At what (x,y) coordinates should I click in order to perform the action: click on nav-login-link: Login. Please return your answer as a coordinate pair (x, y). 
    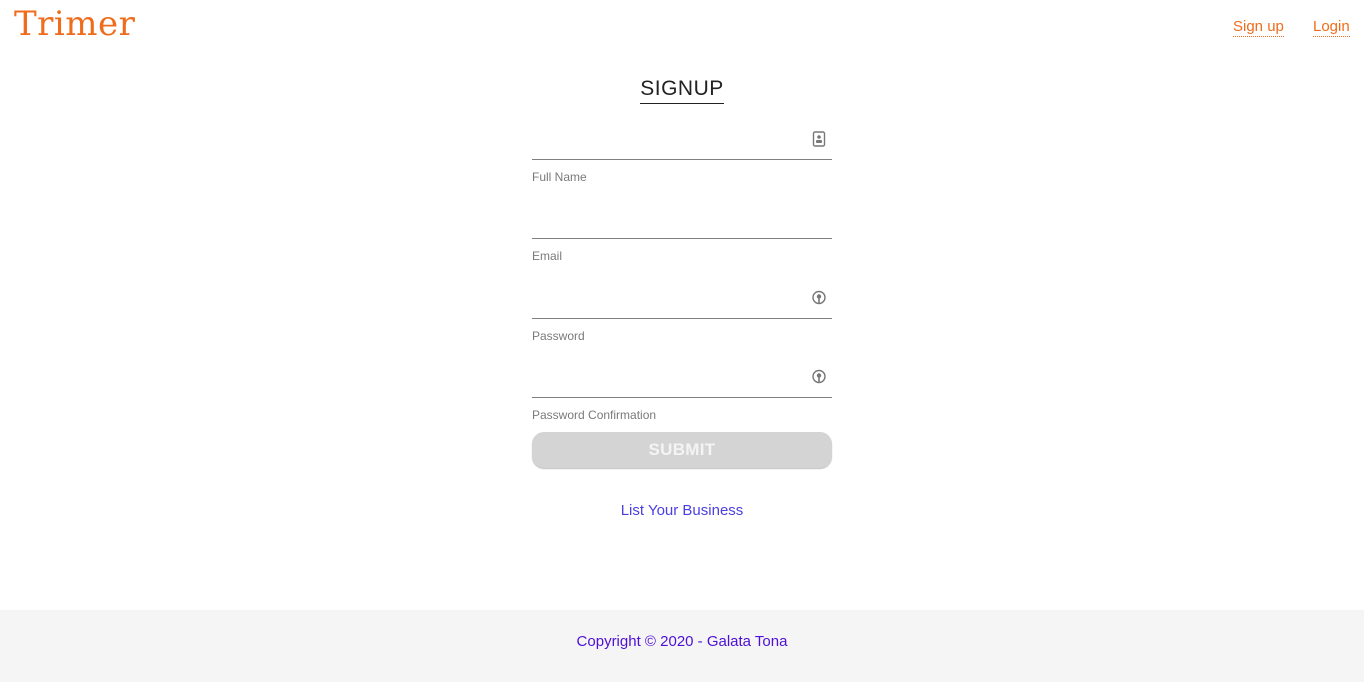
    Looking at the image, I should click on (1331, 27).